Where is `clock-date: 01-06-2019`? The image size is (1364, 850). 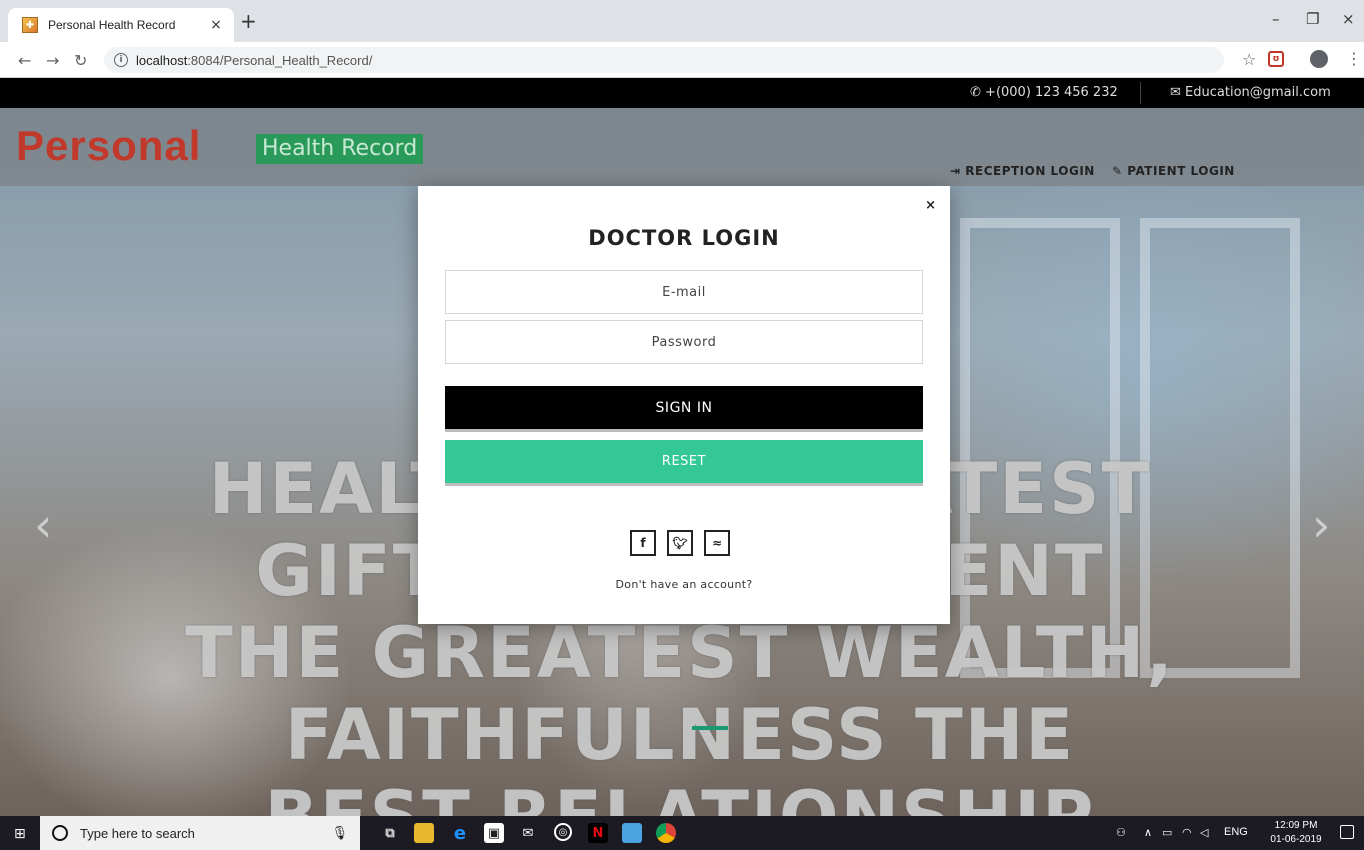 clock-date: 01-06-2019 is located at coordinates (1296, 839).